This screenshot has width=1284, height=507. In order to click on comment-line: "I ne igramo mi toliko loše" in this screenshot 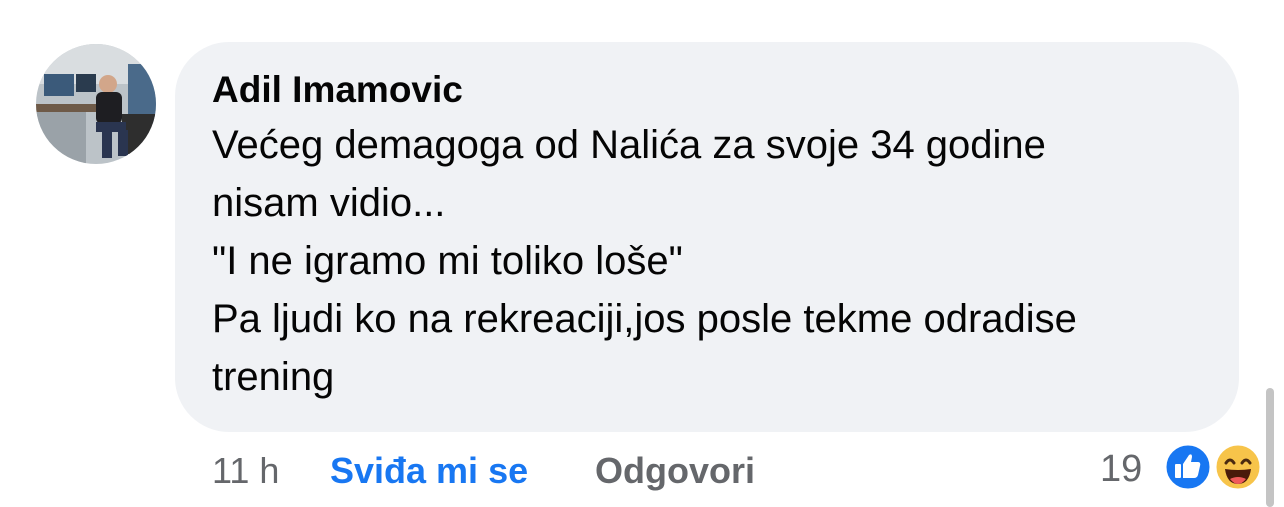, I will do `click(447, 261)`.